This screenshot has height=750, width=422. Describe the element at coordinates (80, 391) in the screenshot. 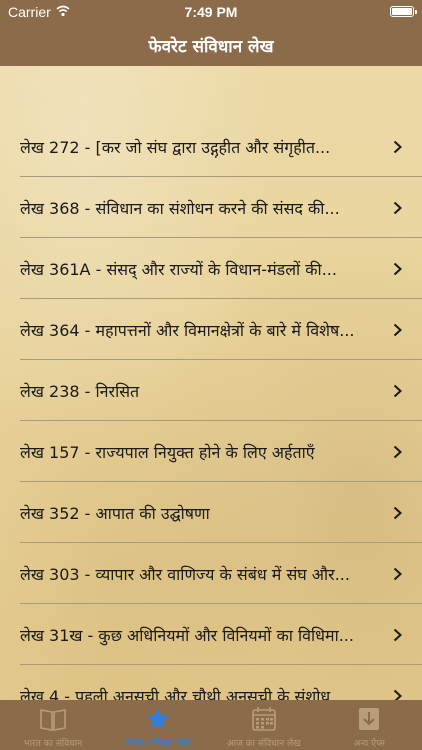

I see `list-item-label: लेख 238 - निरसित` at that location.